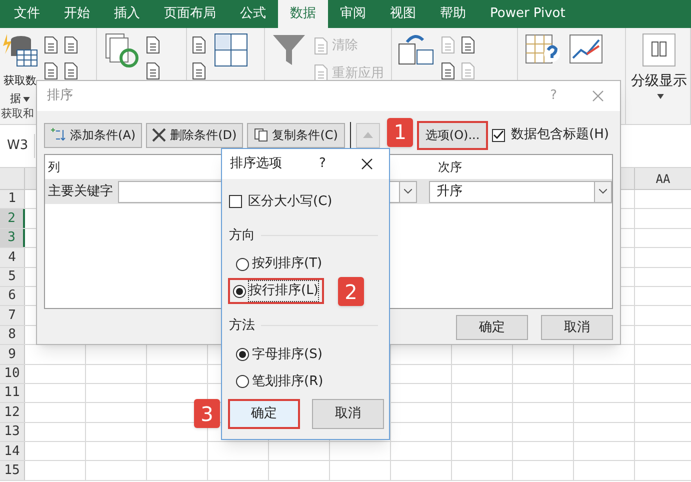 Image resolution: width=691 pixels, height=482 pixels. What do you see at coordinates (289, 50) in the screenshot?
I see `funnel-icon` at bounding box center [289, 50].